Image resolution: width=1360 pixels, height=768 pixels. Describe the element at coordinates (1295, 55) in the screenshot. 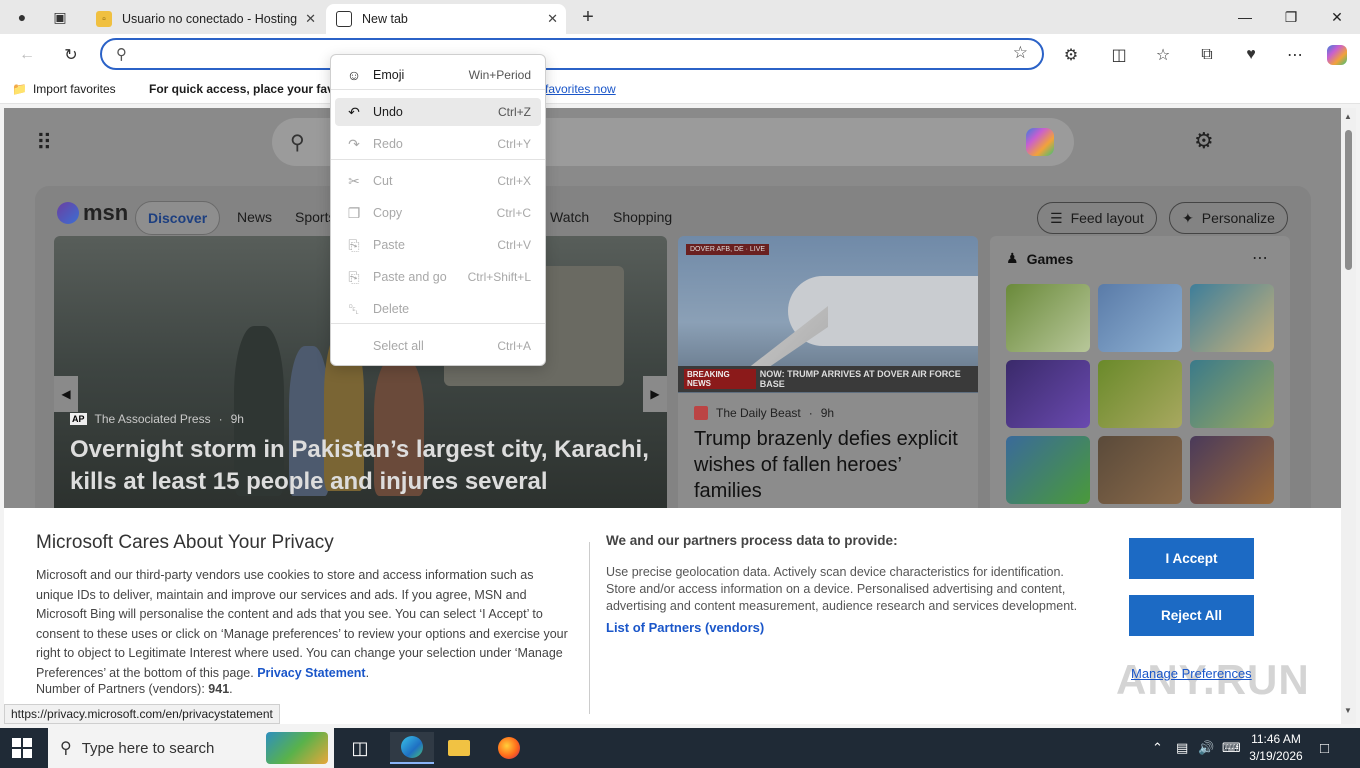

I see `settings-more-icon: ⋯` at that location.